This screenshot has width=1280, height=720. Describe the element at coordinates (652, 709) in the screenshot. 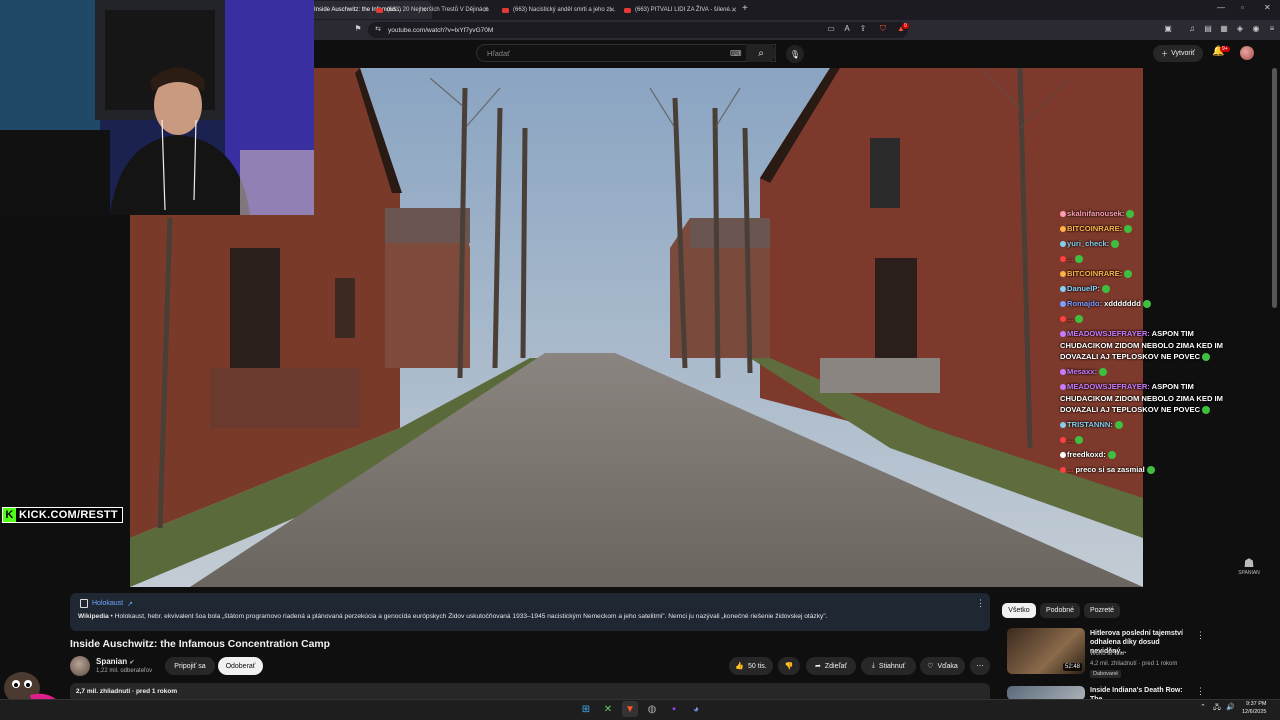

I see `settings-app-icon: ◍` at that location.